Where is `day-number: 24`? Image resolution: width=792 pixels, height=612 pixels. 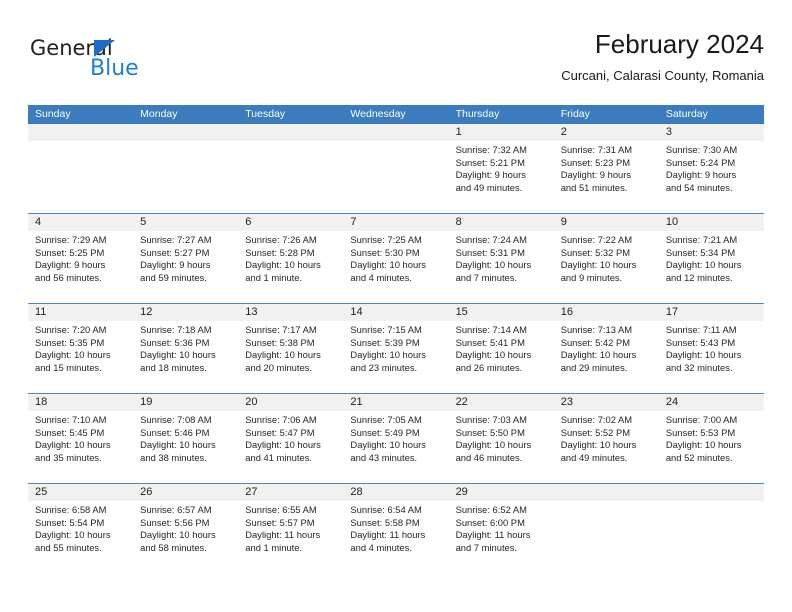 day-number: 24 is located at coordinates (711, 402).